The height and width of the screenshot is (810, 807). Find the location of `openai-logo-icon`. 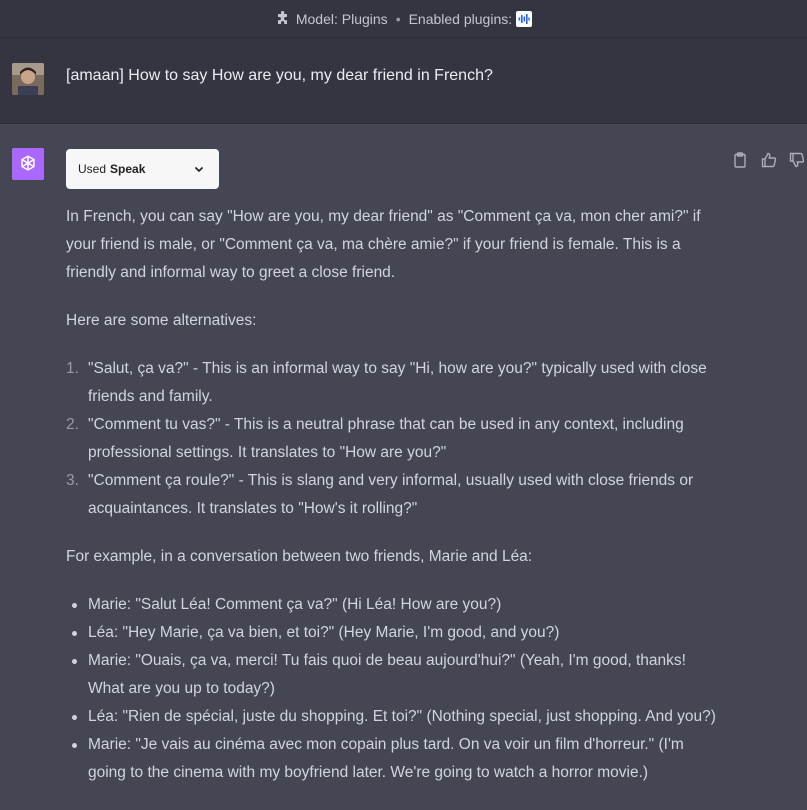

openai-logo-icon is located at coordinates (28, 164).